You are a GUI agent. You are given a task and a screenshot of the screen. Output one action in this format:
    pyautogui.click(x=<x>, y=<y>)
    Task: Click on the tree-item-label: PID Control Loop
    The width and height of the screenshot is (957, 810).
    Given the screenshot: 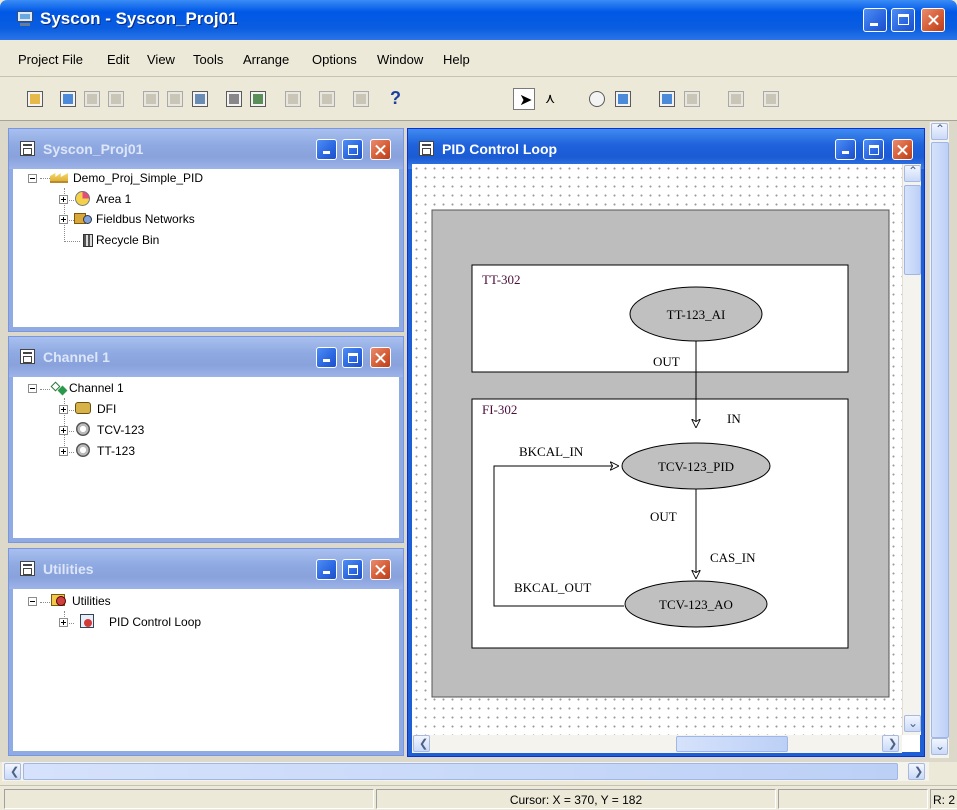 What is the action you would take?
    pyautogui.click(x=155, y=622)
    